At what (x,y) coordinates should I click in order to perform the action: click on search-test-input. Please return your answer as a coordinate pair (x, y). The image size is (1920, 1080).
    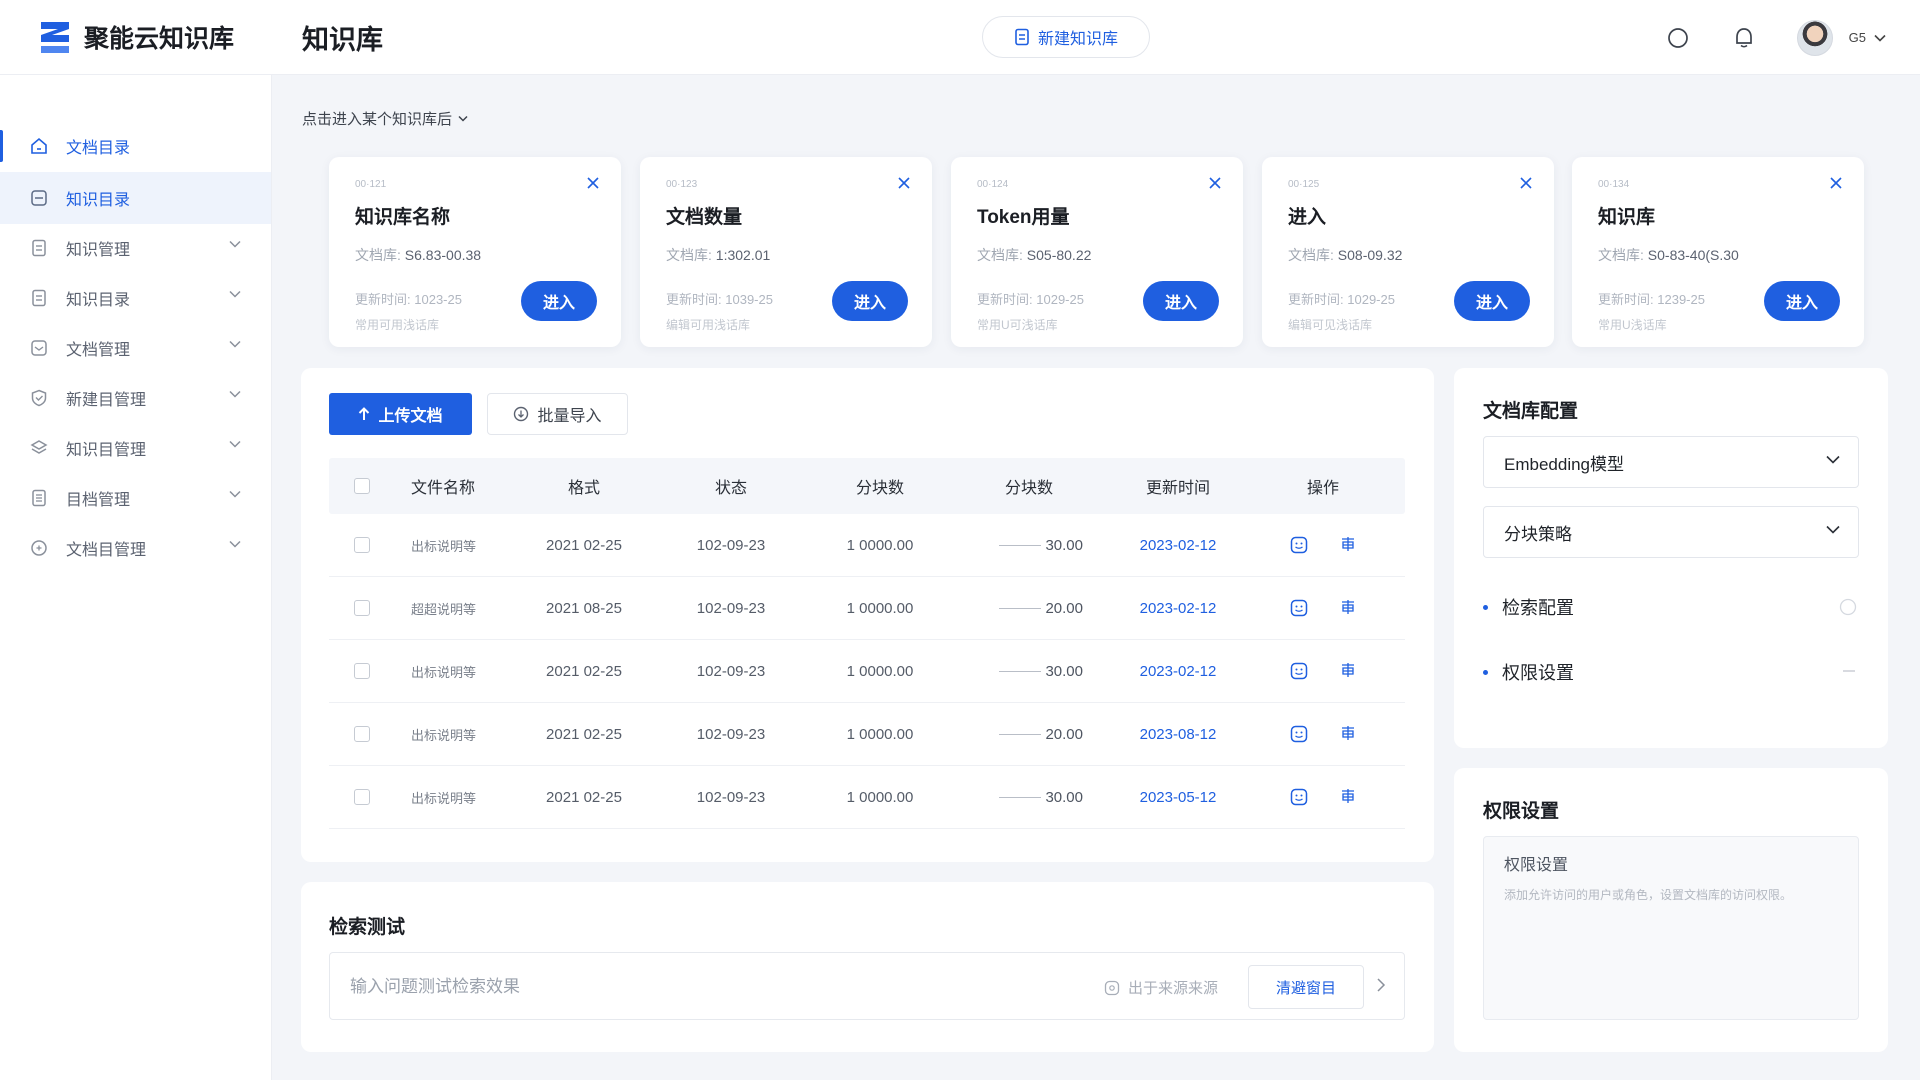
    Looking at the image, I should click on (690, 987).